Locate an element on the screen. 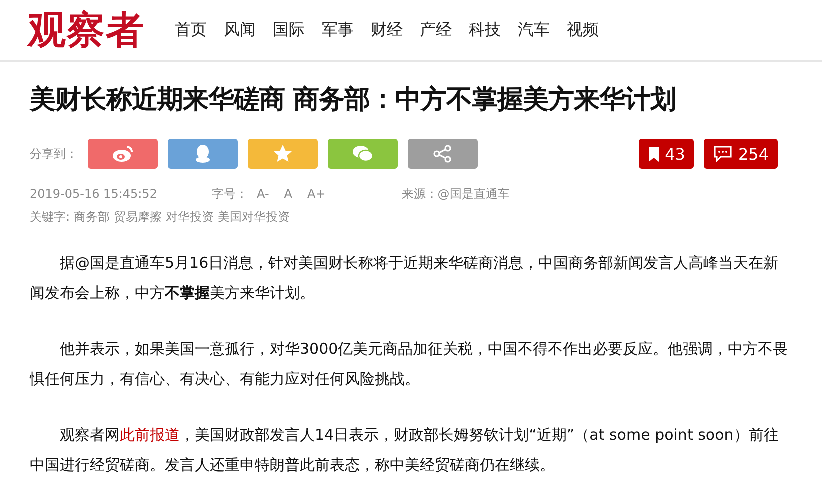  keywords-label: 关键字: is located at coordinates (50, 217).